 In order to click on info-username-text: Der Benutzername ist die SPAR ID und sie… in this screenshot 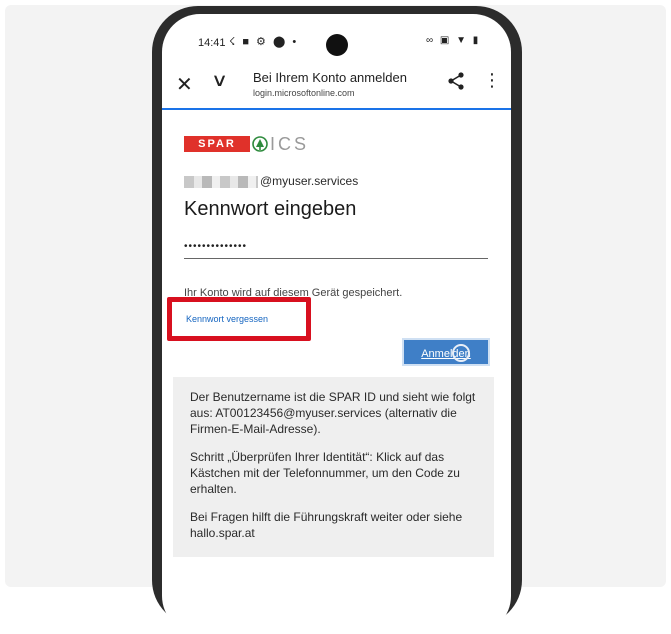, I will do `click(333, 413)`.